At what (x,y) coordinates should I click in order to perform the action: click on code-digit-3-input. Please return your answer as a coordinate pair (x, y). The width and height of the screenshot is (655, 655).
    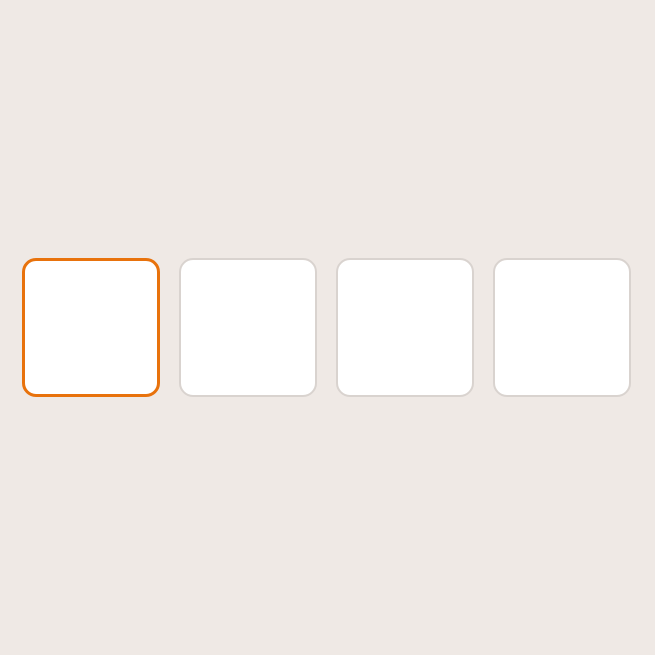
    Looking at the image, I should click on (405, 327).